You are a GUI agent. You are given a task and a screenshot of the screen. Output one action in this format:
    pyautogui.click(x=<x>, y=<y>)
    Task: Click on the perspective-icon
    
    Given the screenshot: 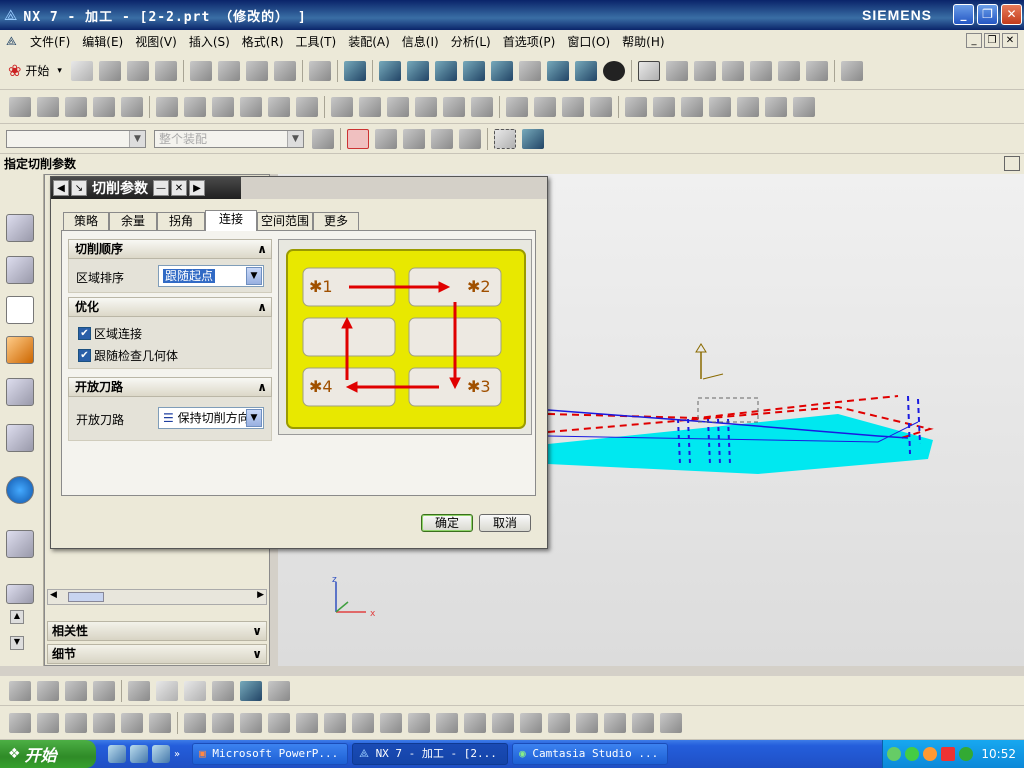 What is the action you would take?
    pyautogui.click(x=557, y=70)
    